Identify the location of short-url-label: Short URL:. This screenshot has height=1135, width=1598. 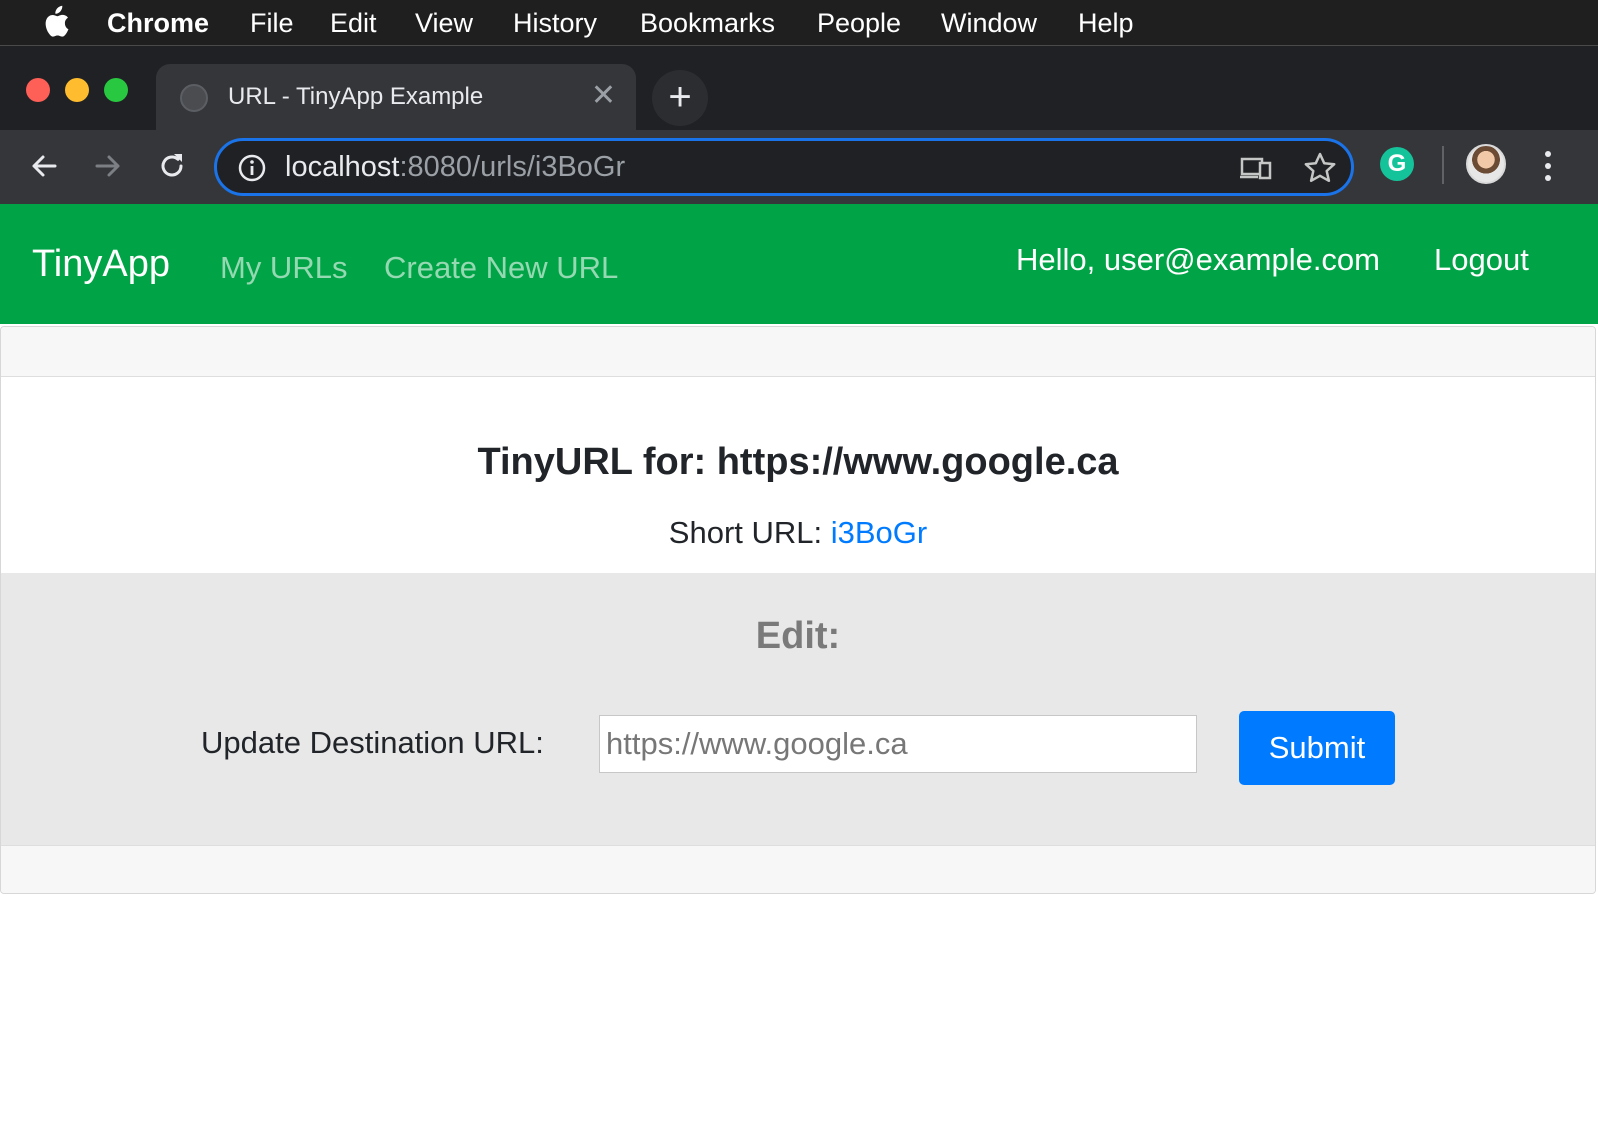
(749, 532).